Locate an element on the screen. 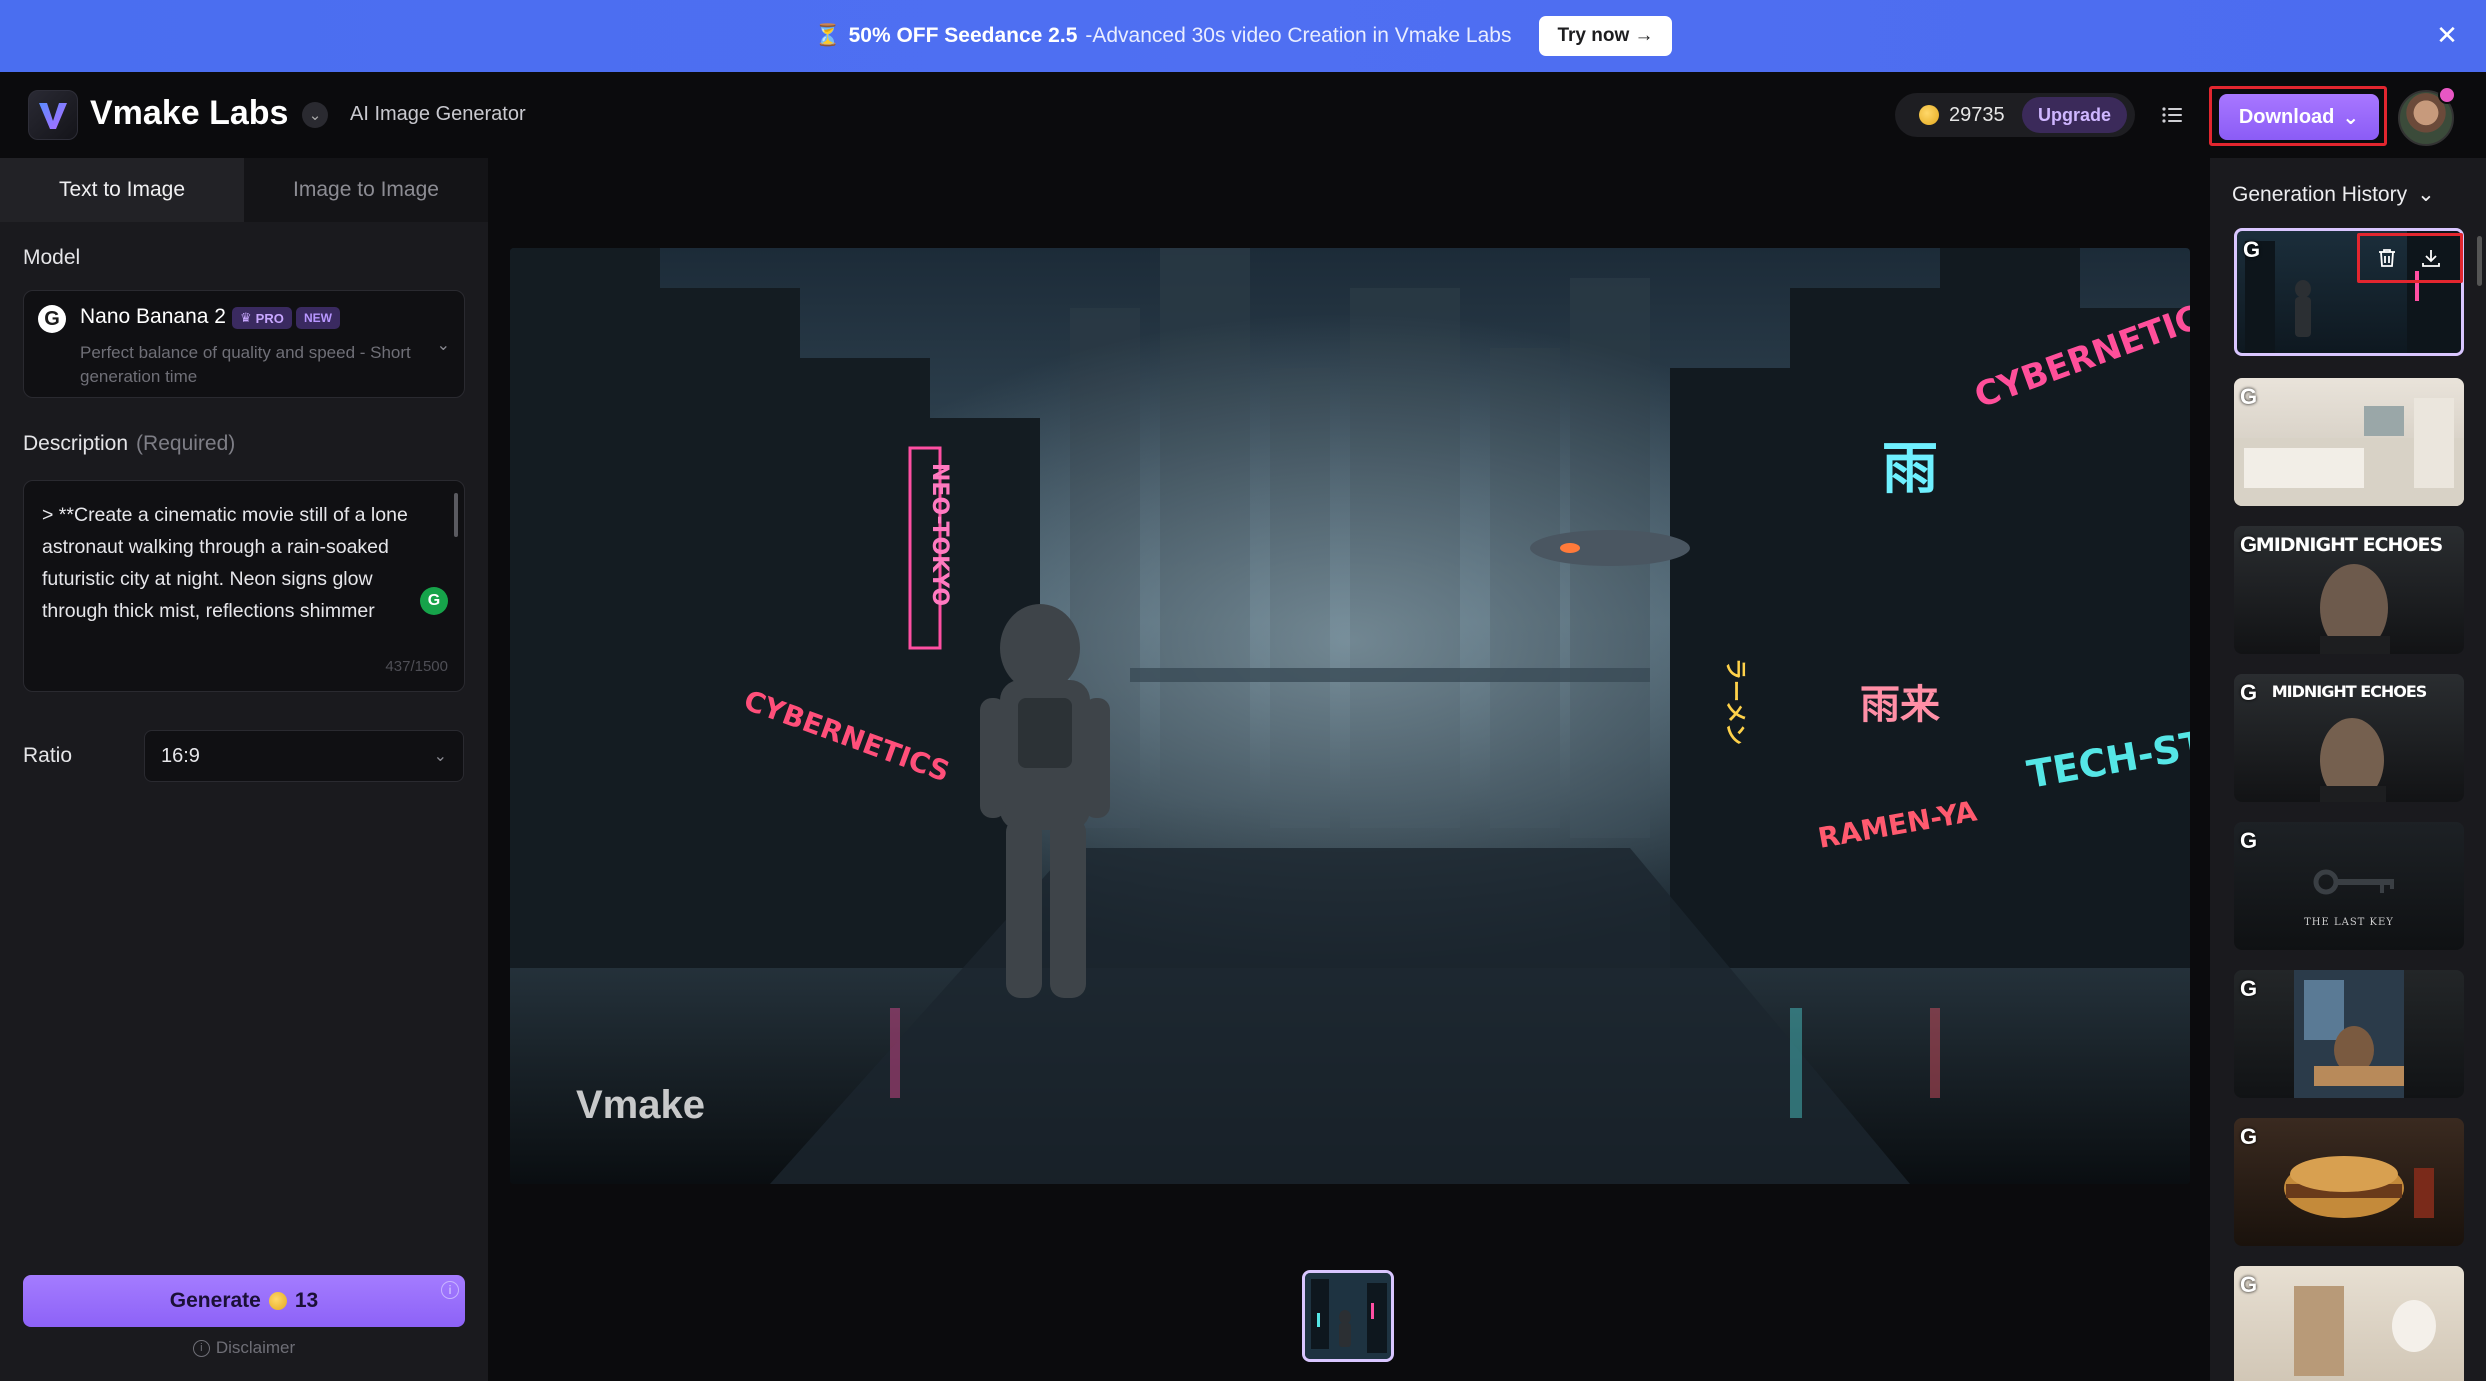 Image resolution: width=2486 pixels, height=1381 pixels. list-menu-icon is located at coordinates (2173, 115).